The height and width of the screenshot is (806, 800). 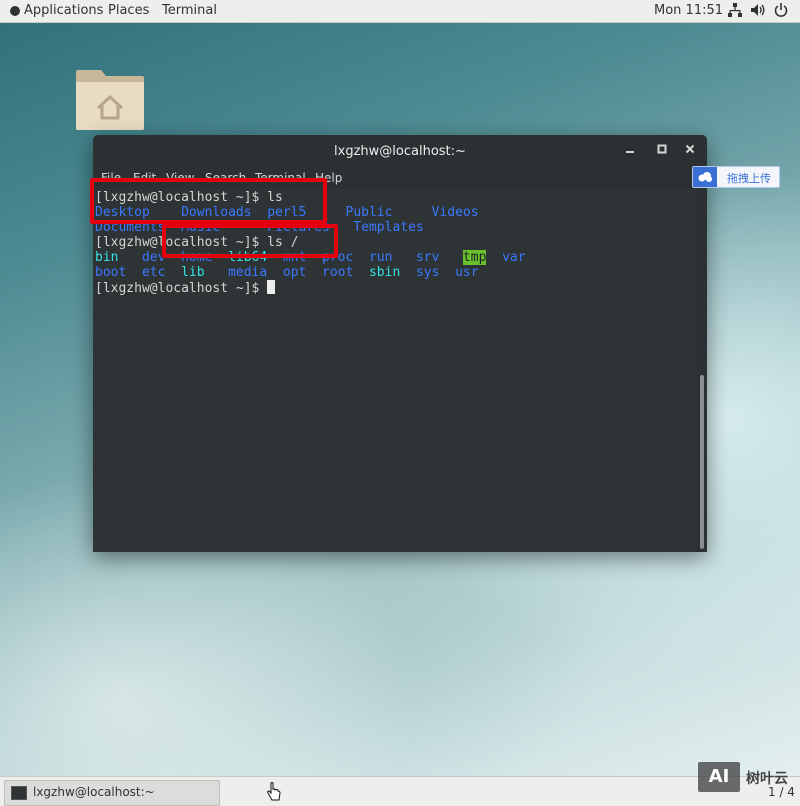 I want to click on hand-pointer-icon, so click(x=274, y=791).